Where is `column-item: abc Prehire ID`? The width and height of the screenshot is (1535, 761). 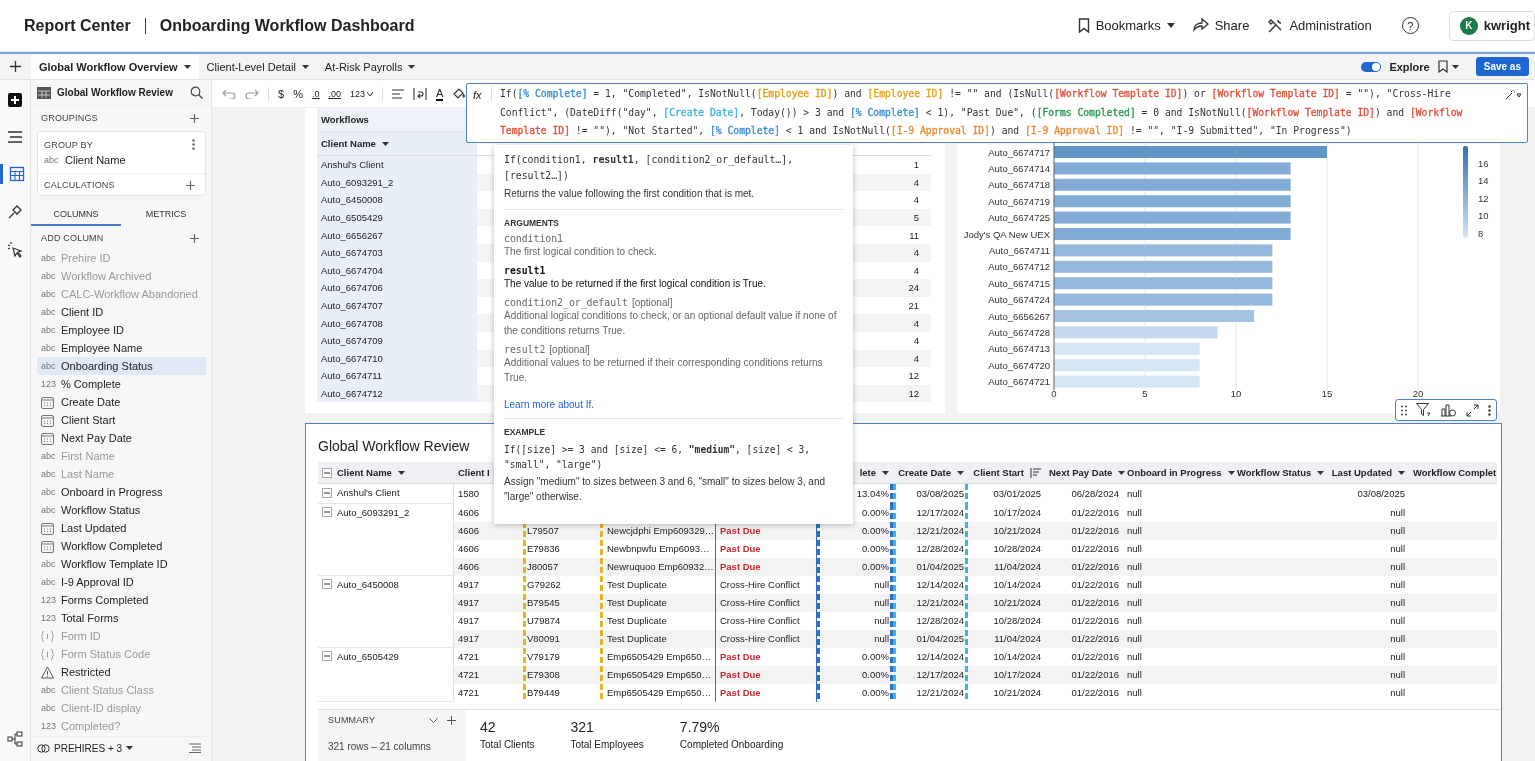 column-item: abc Prehire ID is located at coordinates (121, 258).